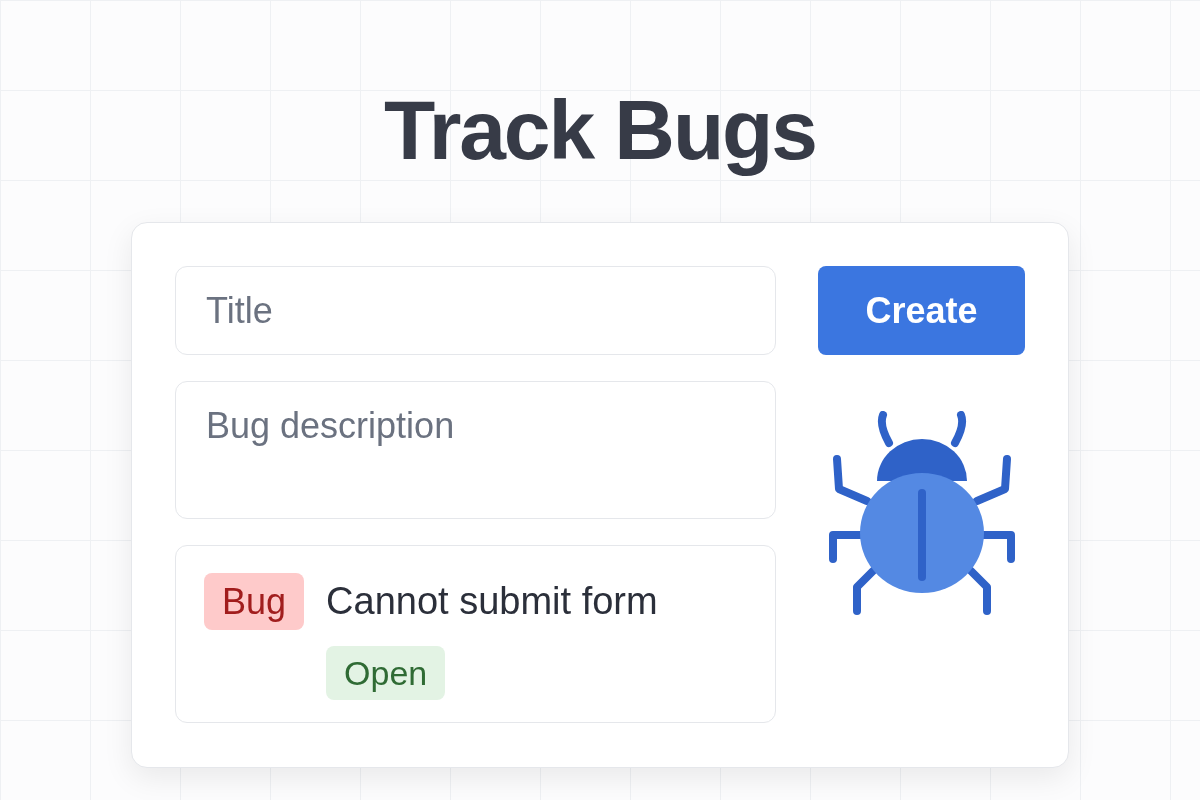 Image resolution: width=1200 pixels, height=800 pixels. Describe the element at coordinates (921, 513) in the screenshot. I see `bug-icon` at that location.